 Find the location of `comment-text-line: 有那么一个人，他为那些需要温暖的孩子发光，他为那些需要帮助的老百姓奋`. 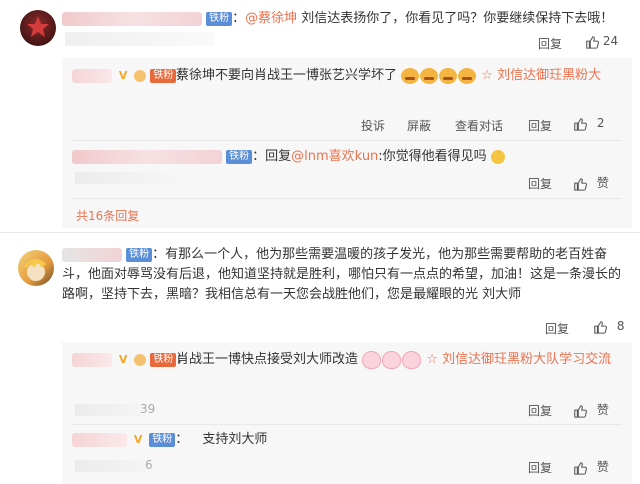

comment-text-line: 有那么一个人，他为那些需要温暖的孩子发光，他为那些需要帮助的老百姓奋 is located at coordinates (386, 254).